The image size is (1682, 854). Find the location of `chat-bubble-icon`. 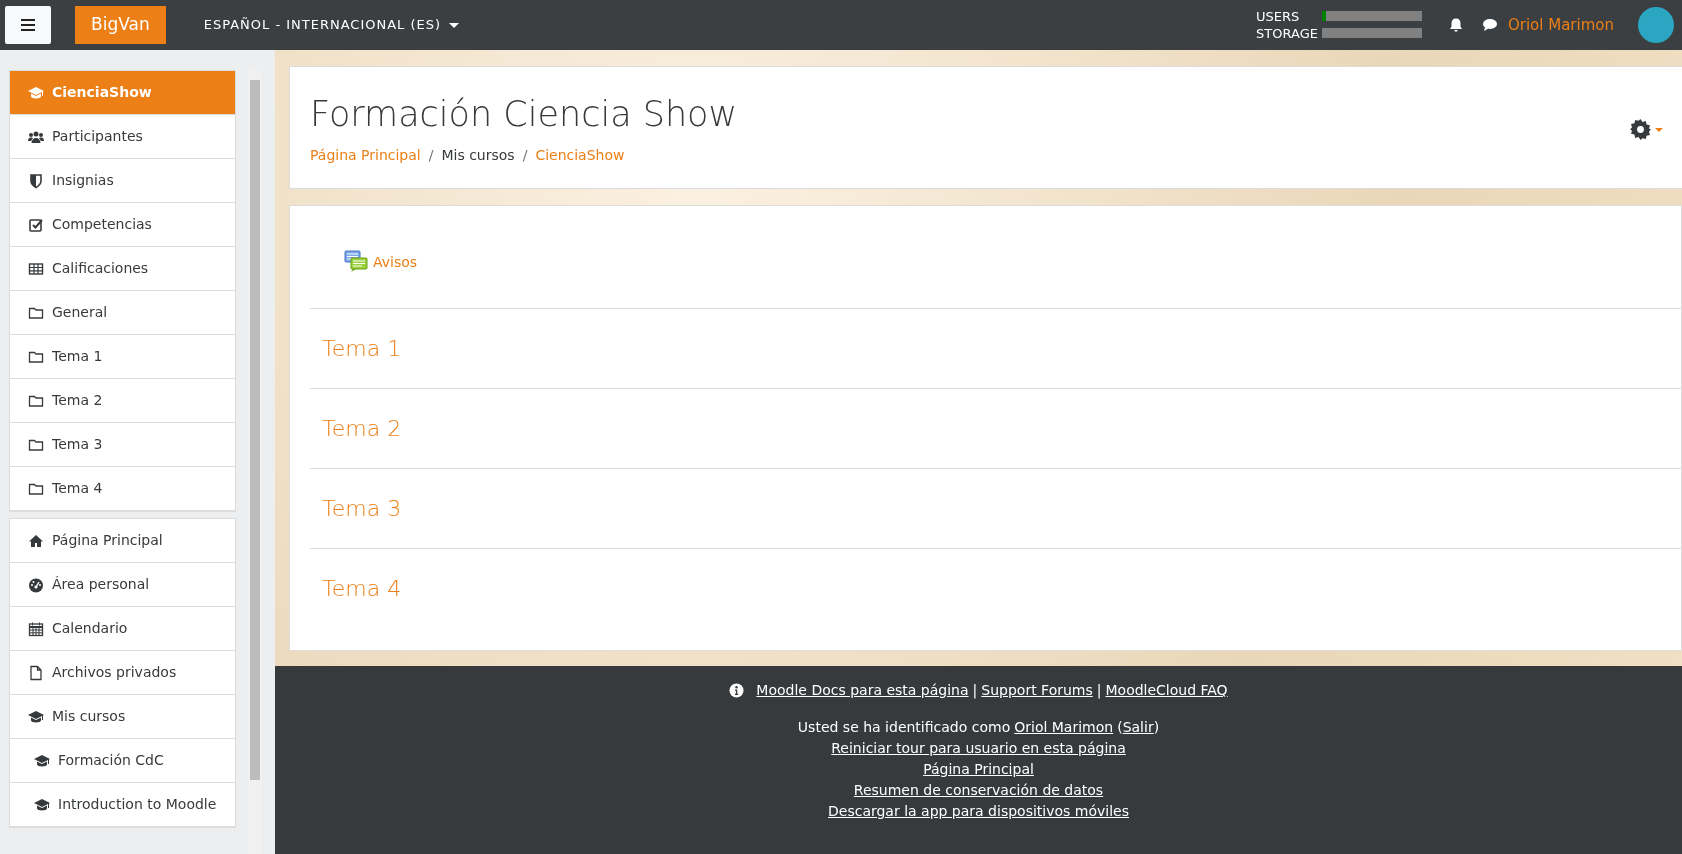

chat-bubble-icon is located at coordinates (1489, 25).